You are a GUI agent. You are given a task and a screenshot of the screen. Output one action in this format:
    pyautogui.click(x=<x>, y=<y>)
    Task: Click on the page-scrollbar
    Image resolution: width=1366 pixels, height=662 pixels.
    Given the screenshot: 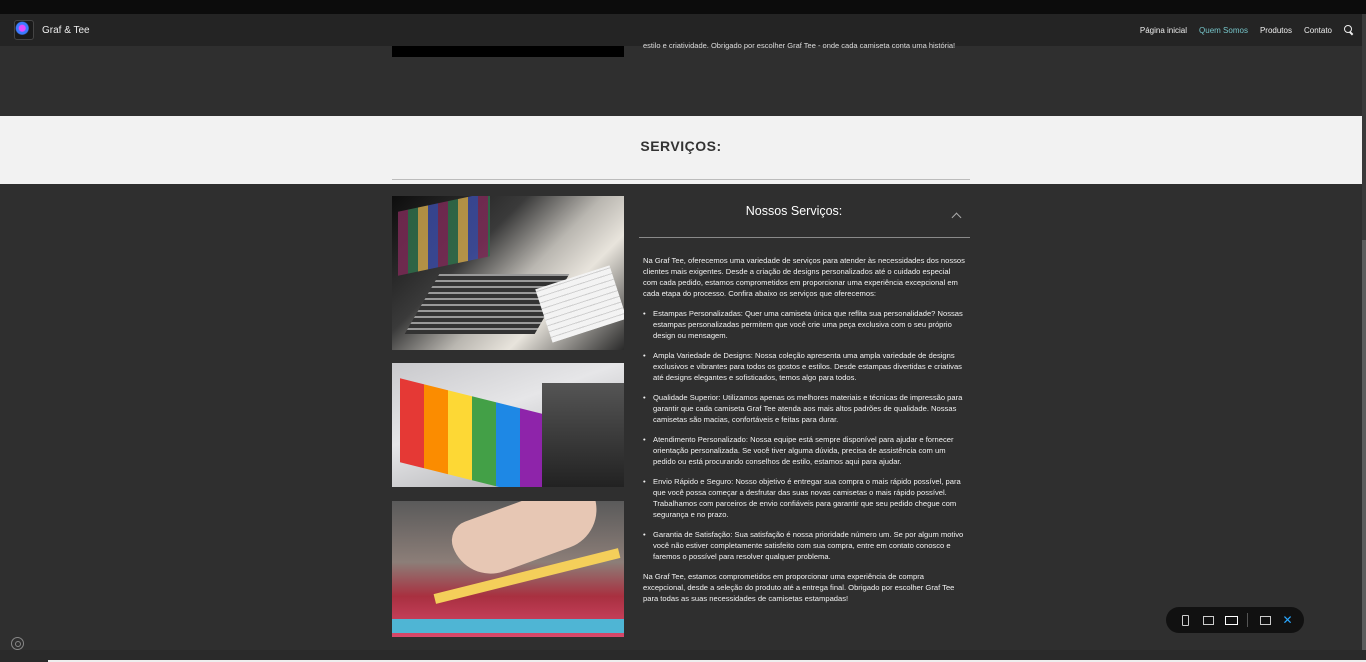 What is the action you would take?
    pyautogui.click(x=1364, y=338)
    